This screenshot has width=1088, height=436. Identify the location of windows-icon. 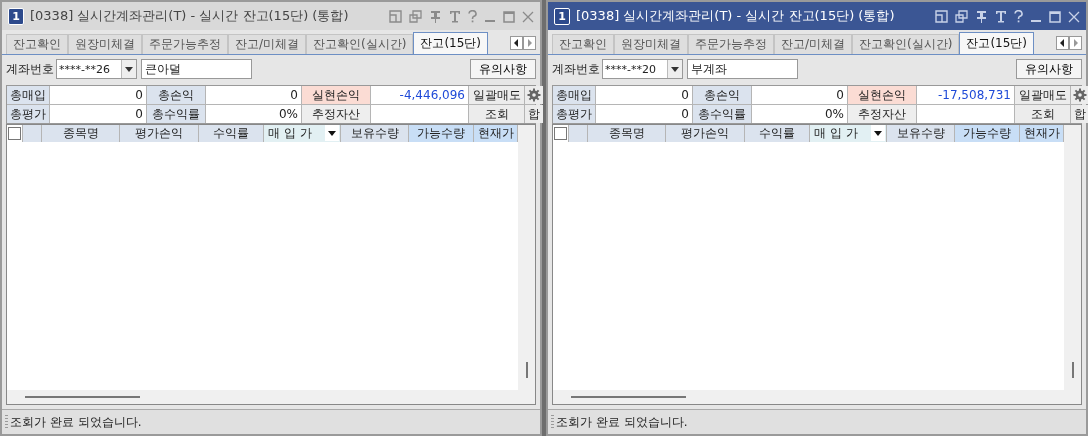
(961, 16).